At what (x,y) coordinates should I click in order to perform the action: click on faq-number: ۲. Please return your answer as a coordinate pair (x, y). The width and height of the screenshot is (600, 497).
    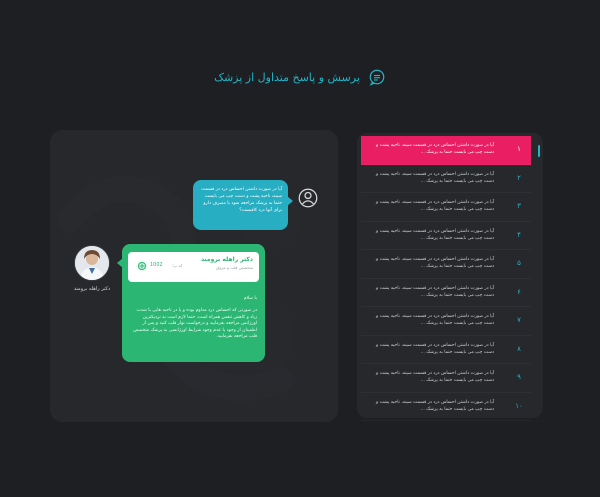
    Looking at the image, I should click on (519, 177).